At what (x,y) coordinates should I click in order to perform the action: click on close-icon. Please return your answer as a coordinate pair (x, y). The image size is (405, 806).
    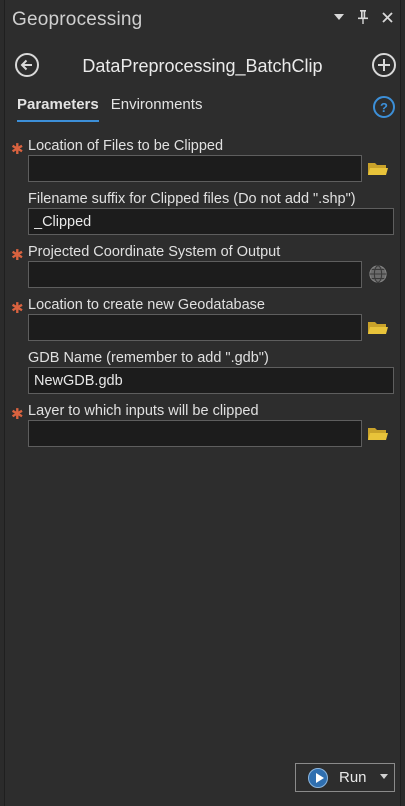
    Looking at the image, I should click on (387, 17).